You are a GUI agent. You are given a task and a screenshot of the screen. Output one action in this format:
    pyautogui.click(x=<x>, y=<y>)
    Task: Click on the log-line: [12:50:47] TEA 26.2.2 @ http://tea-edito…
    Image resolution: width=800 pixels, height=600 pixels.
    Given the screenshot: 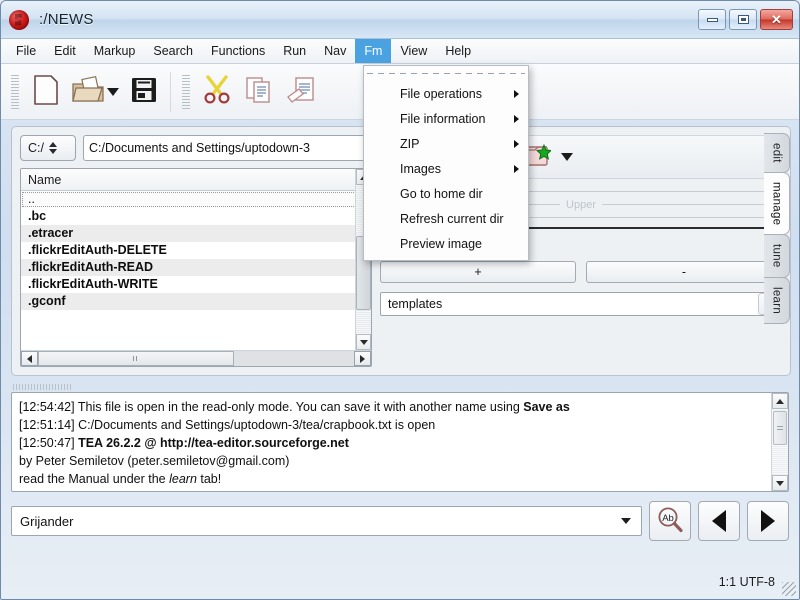 What is the action you would take?
    pyautogui.click(x=392, y=443)
    